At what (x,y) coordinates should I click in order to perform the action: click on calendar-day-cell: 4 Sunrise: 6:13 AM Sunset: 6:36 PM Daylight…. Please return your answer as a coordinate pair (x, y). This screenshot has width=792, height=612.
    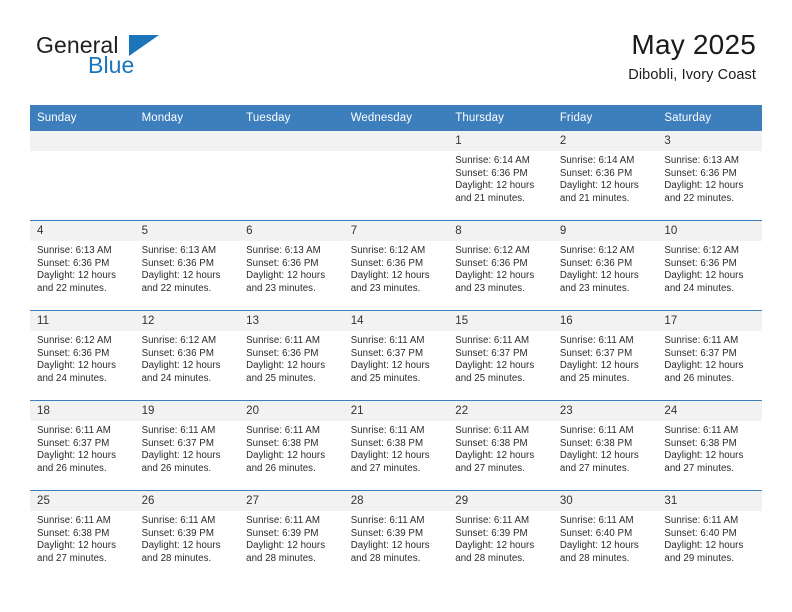
    Looking at the image, I should click on (82, 265).